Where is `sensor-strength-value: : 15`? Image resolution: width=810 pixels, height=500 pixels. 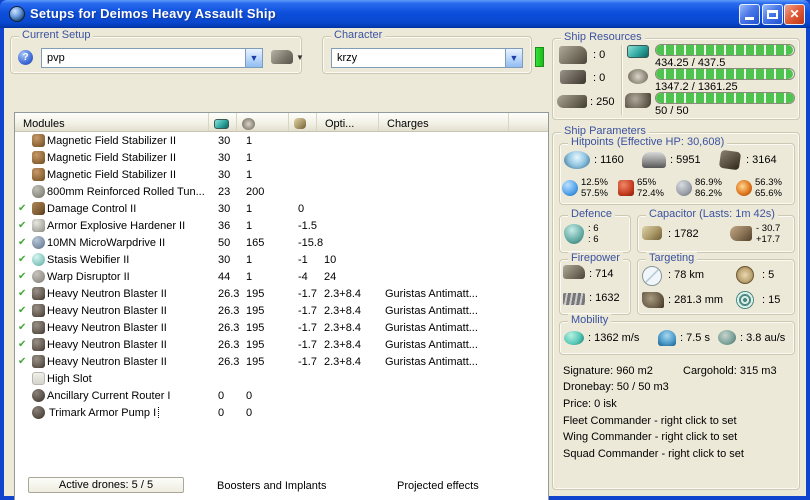 sensor-strength-value: : 15 is located at coordinates (771, 300).